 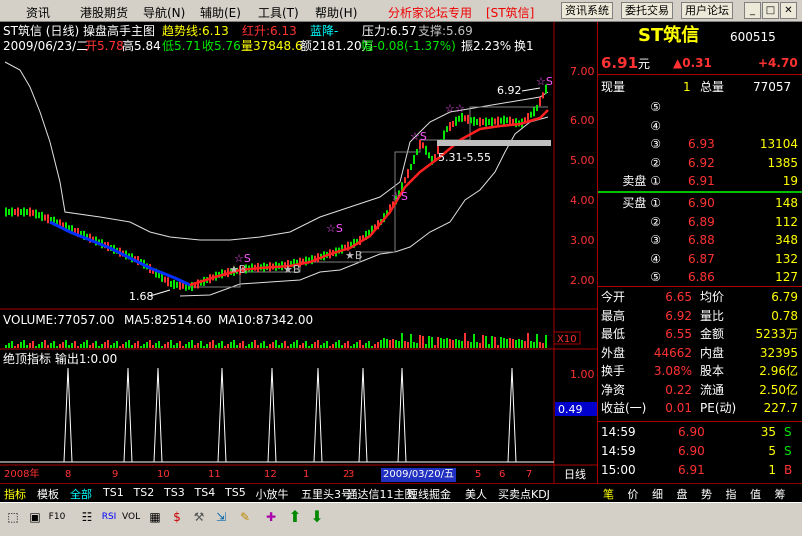 I want to click on list-icon: ☷, so click(x=87, y=517).